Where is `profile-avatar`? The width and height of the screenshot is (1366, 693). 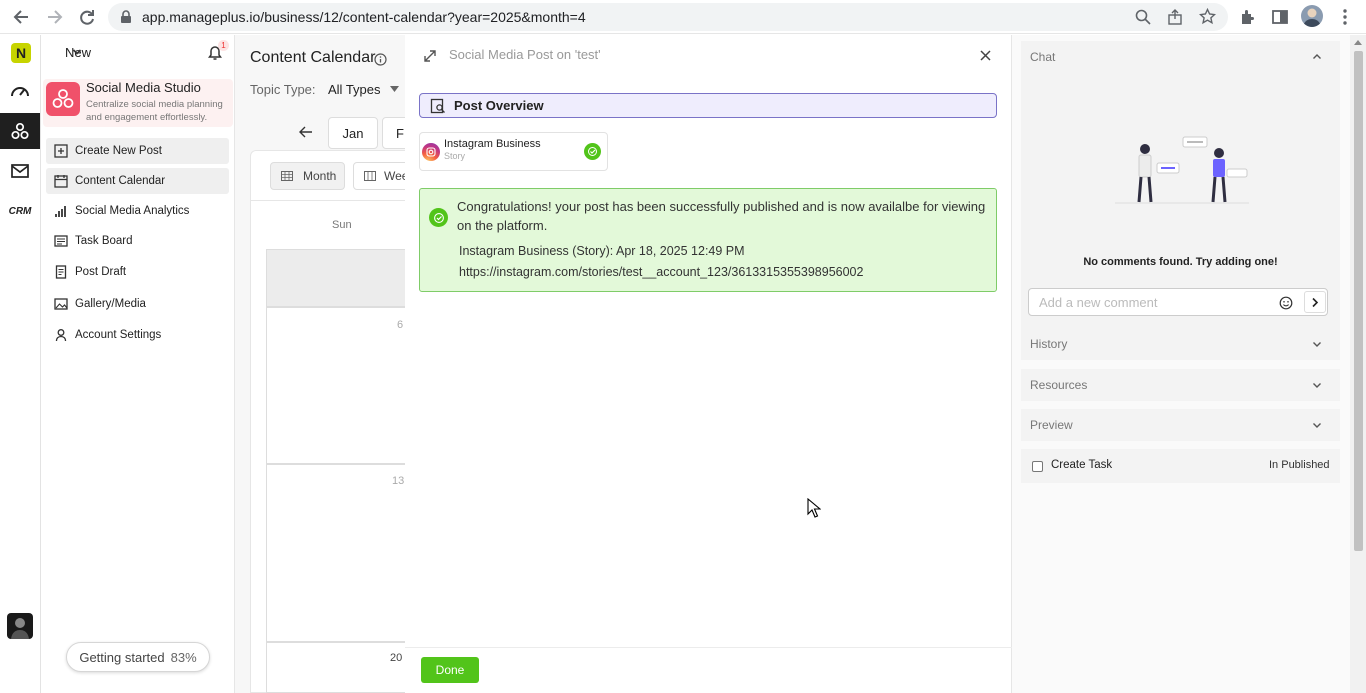 profile-avatar is located at coordinates (1312, 16).